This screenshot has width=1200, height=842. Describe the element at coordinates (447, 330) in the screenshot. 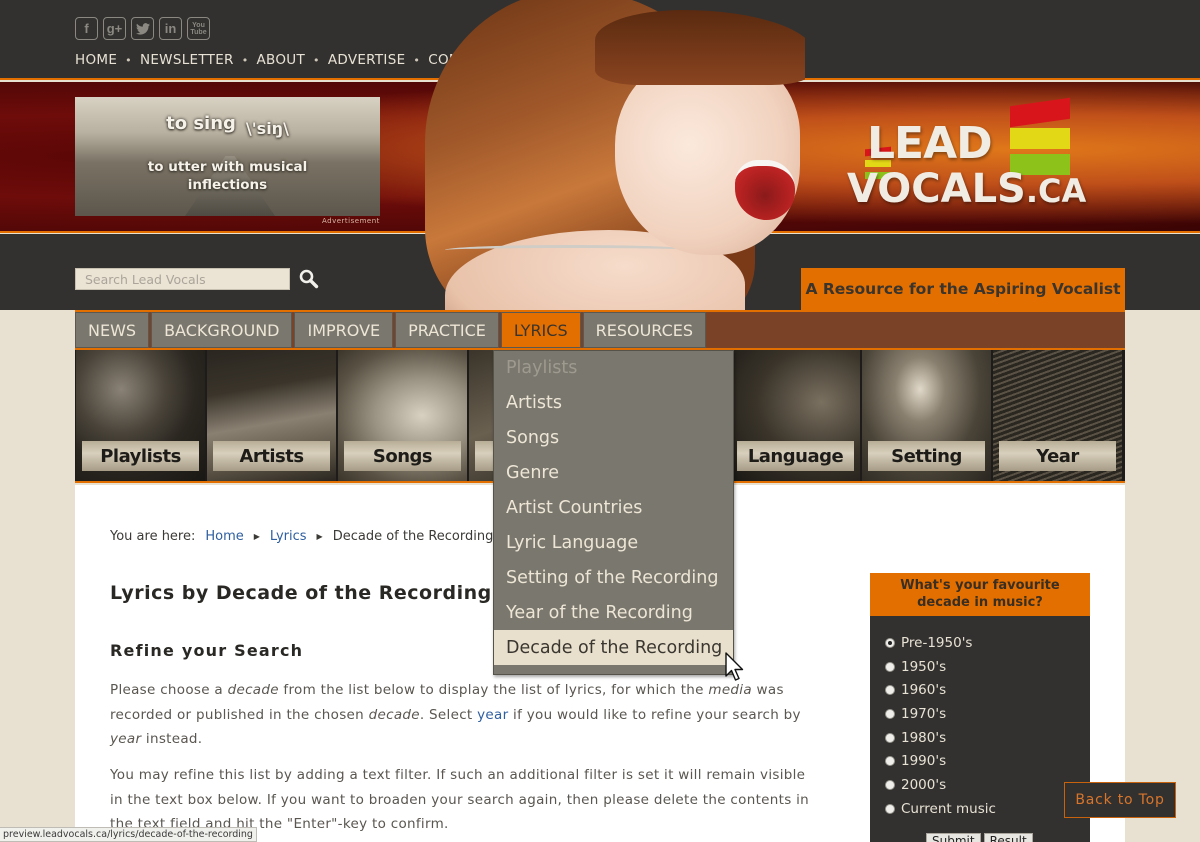

I see `nav-practice: PRACTICE` at that location.